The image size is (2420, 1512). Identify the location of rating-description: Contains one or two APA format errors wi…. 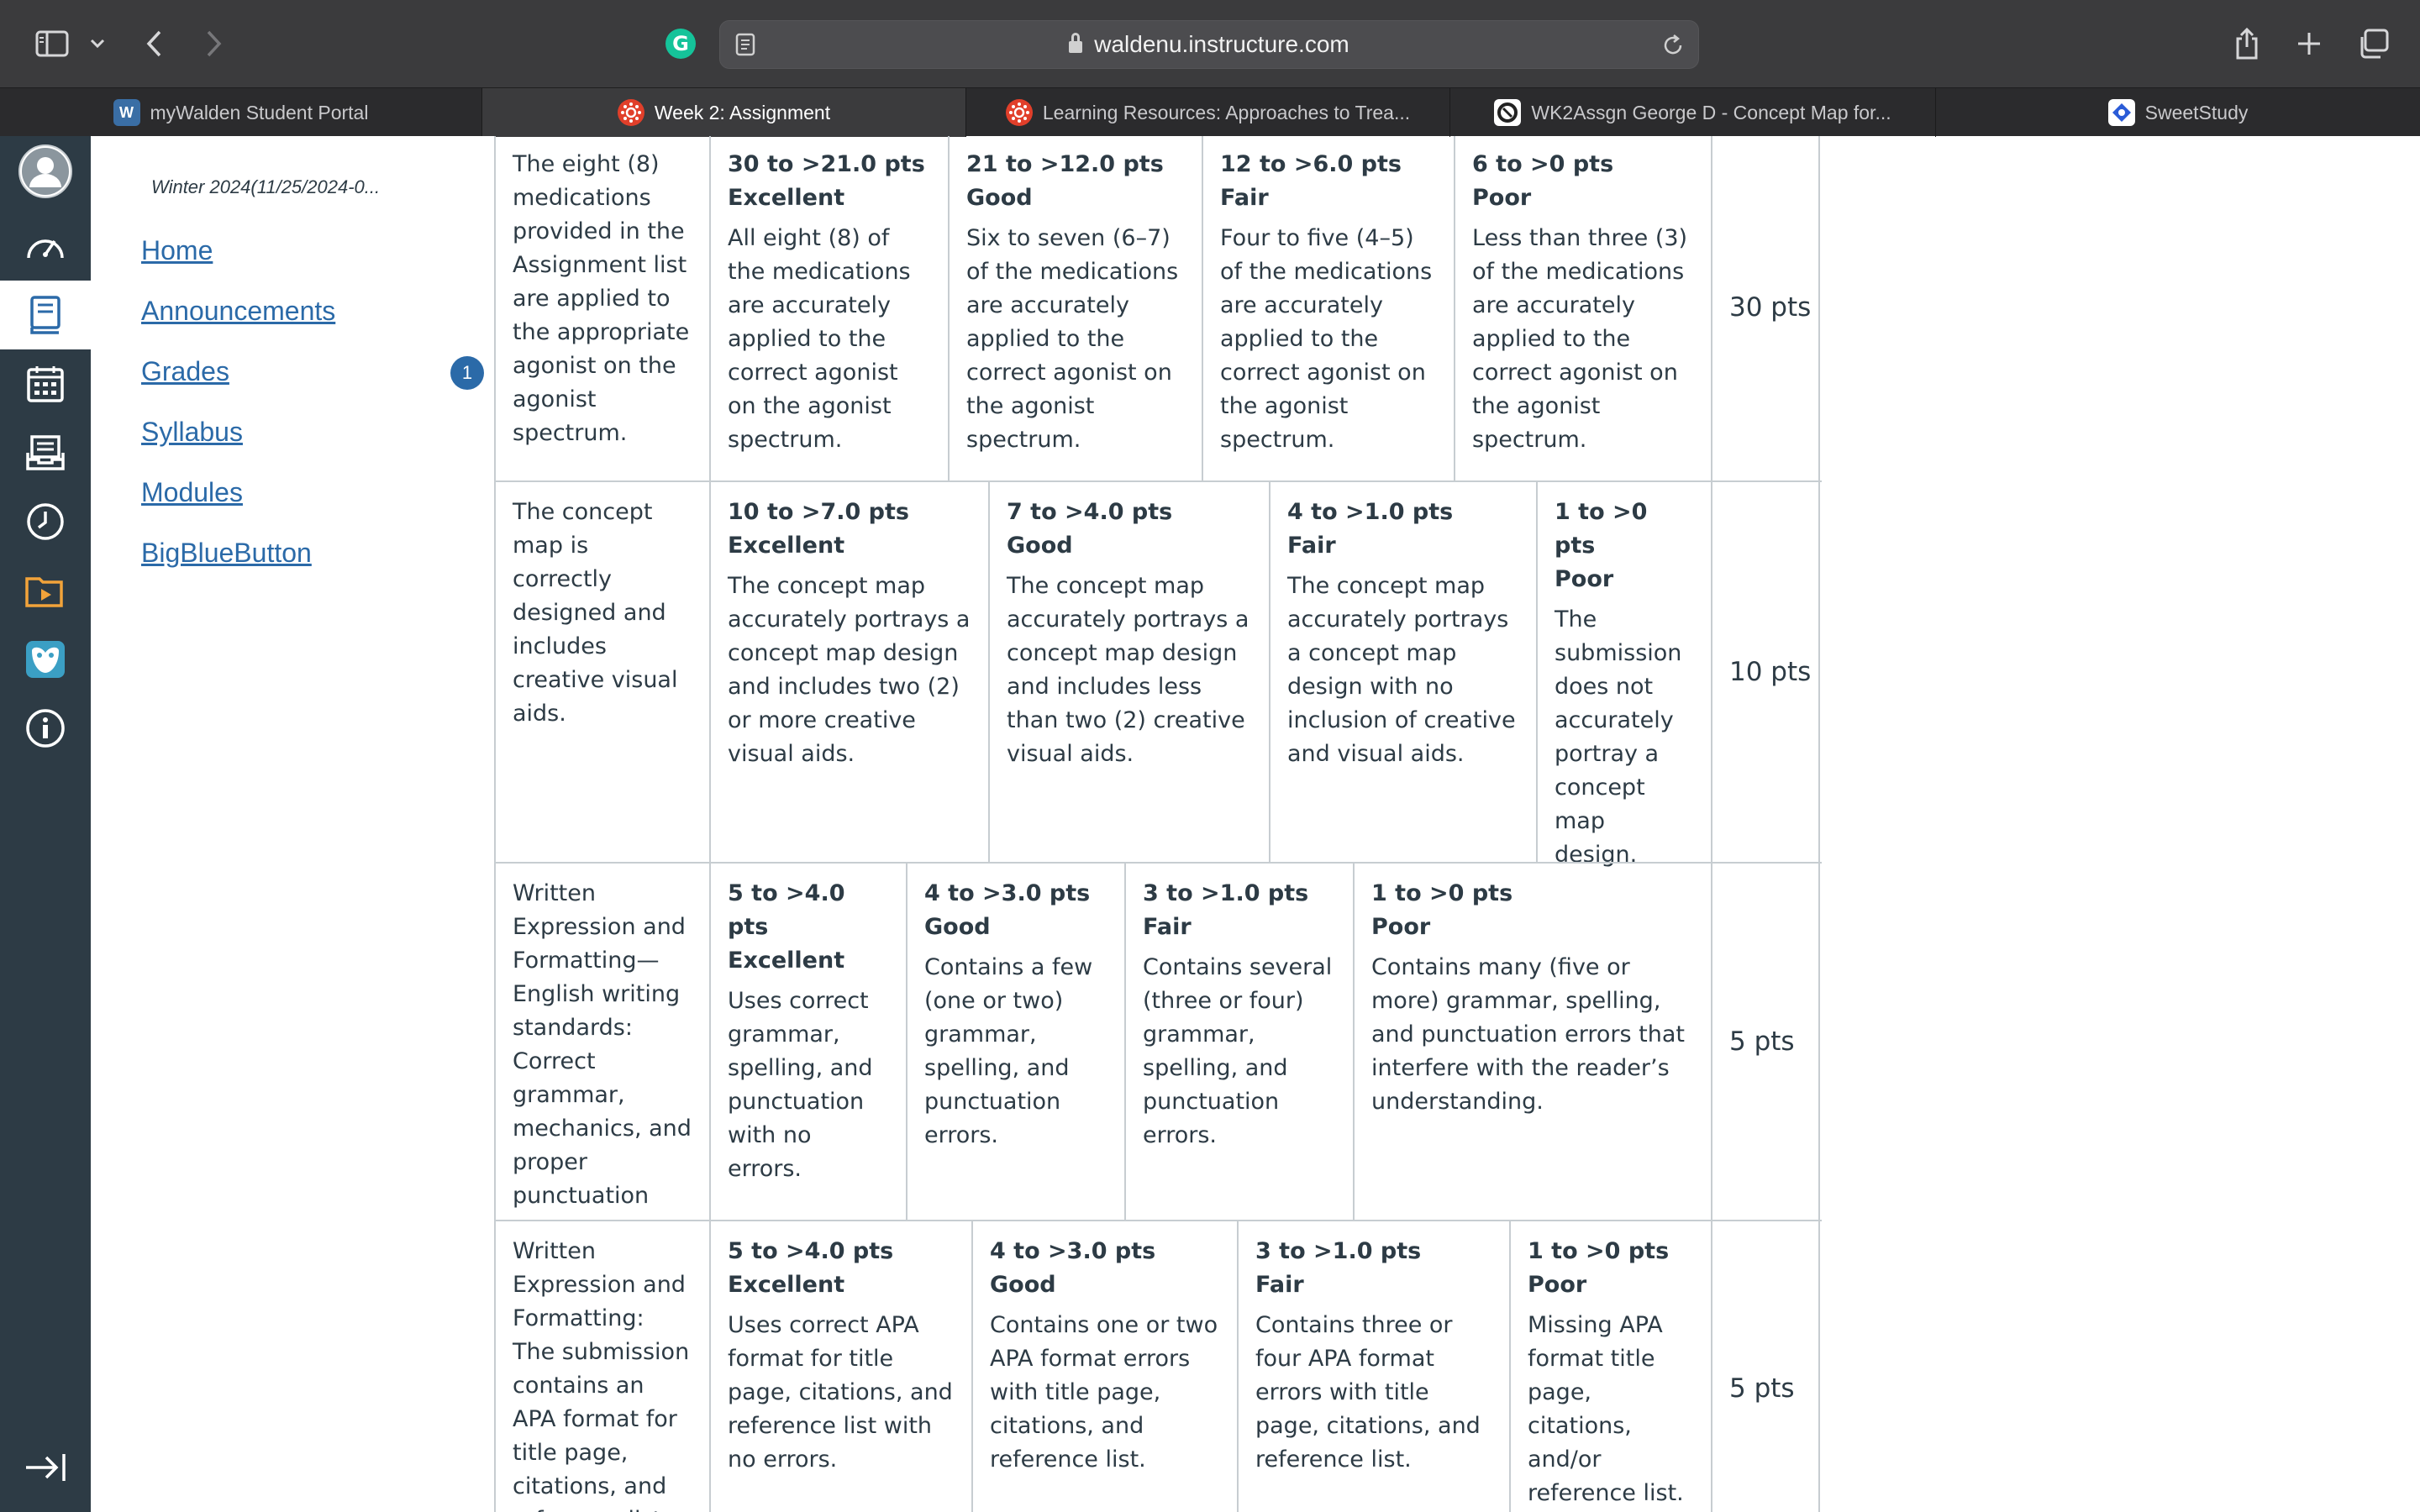
(1104, 1392).